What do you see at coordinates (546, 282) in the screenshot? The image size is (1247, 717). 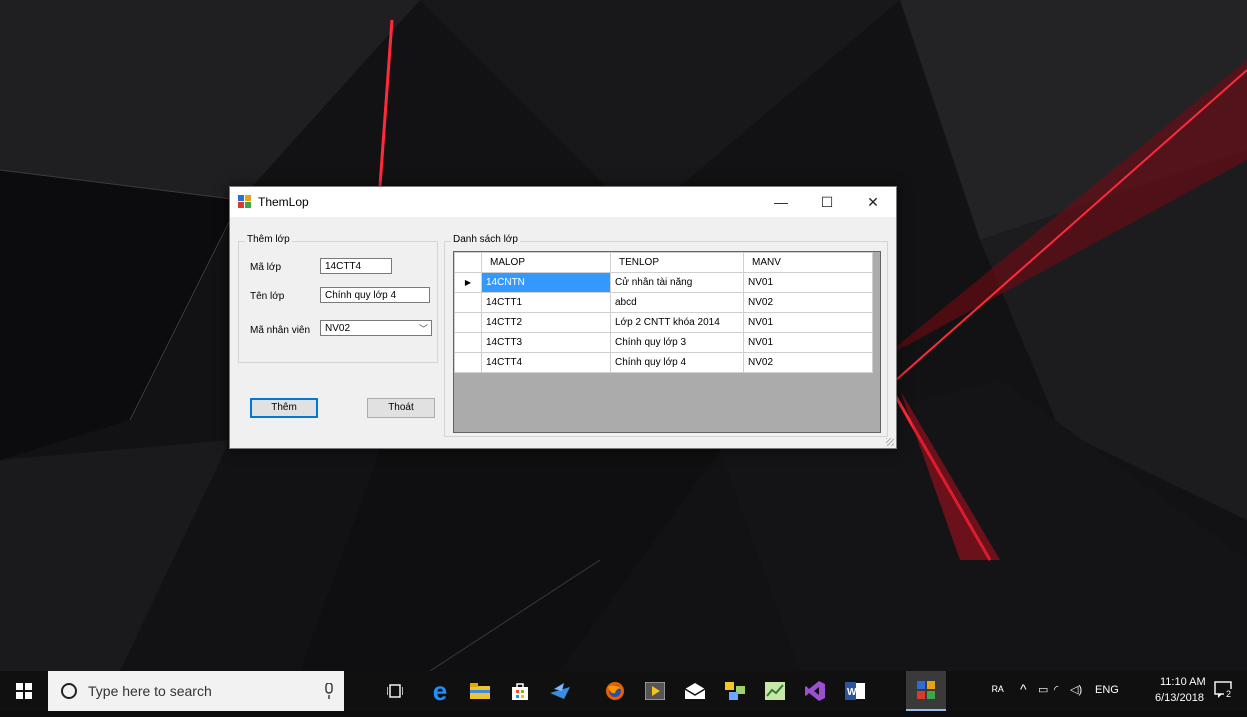 I see `table-cell: 14CNTN` at bounding box center [546, 282].